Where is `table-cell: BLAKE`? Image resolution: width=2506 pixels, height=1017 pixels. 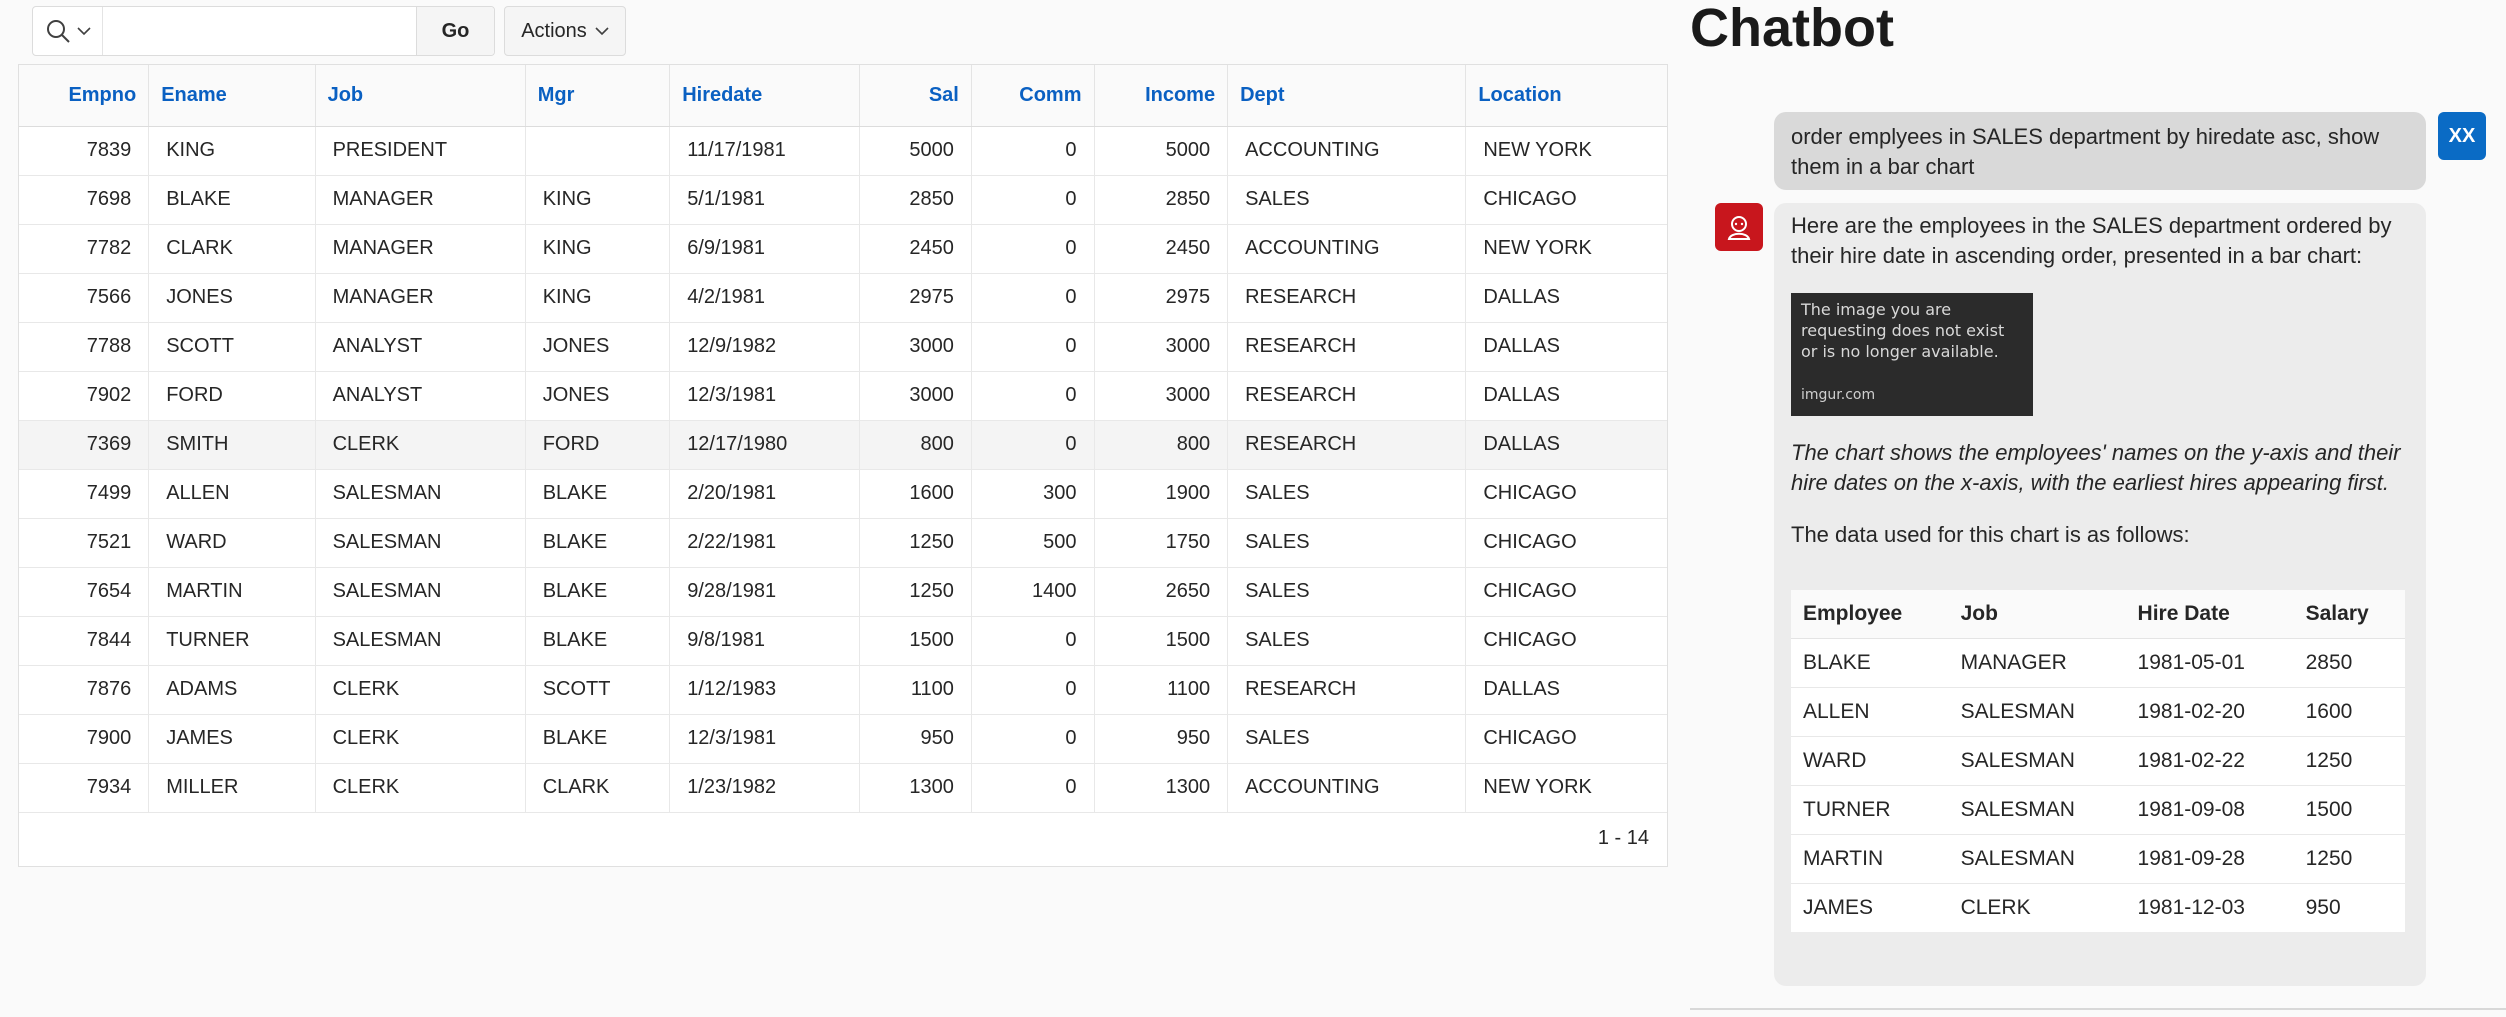
table-cell: BLAKE is located at coordinates (598, 739).